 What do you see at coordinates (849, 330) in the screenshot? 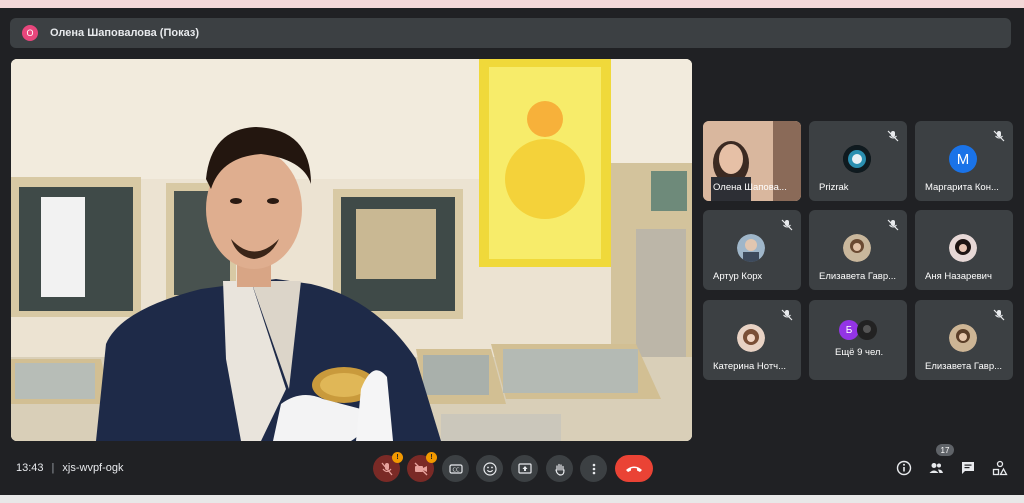
I see `participant-avatar: Б` at bounding box center [849, 330].